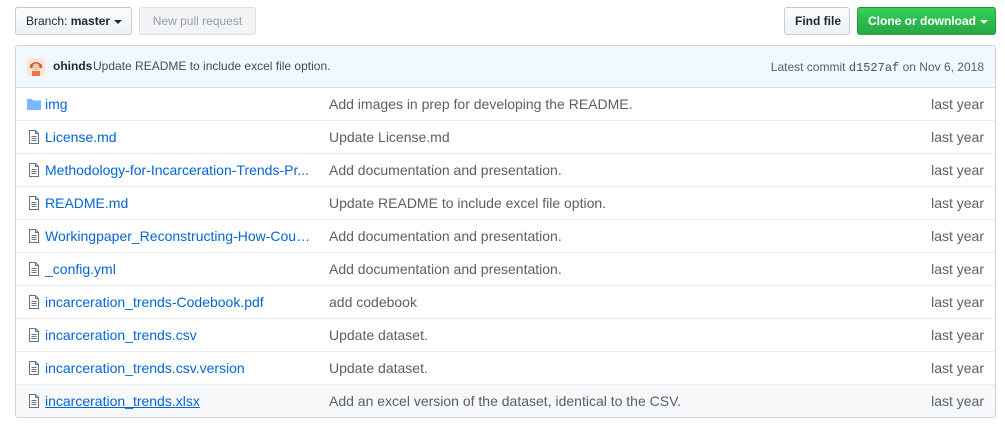 Image resolution: width=1005 pixels, height=426 pixels. What do you see at coordinates (197, 21) in the screenshot?
I see `new-pull-request-button: New pull request` at bounding box center [197, 21].